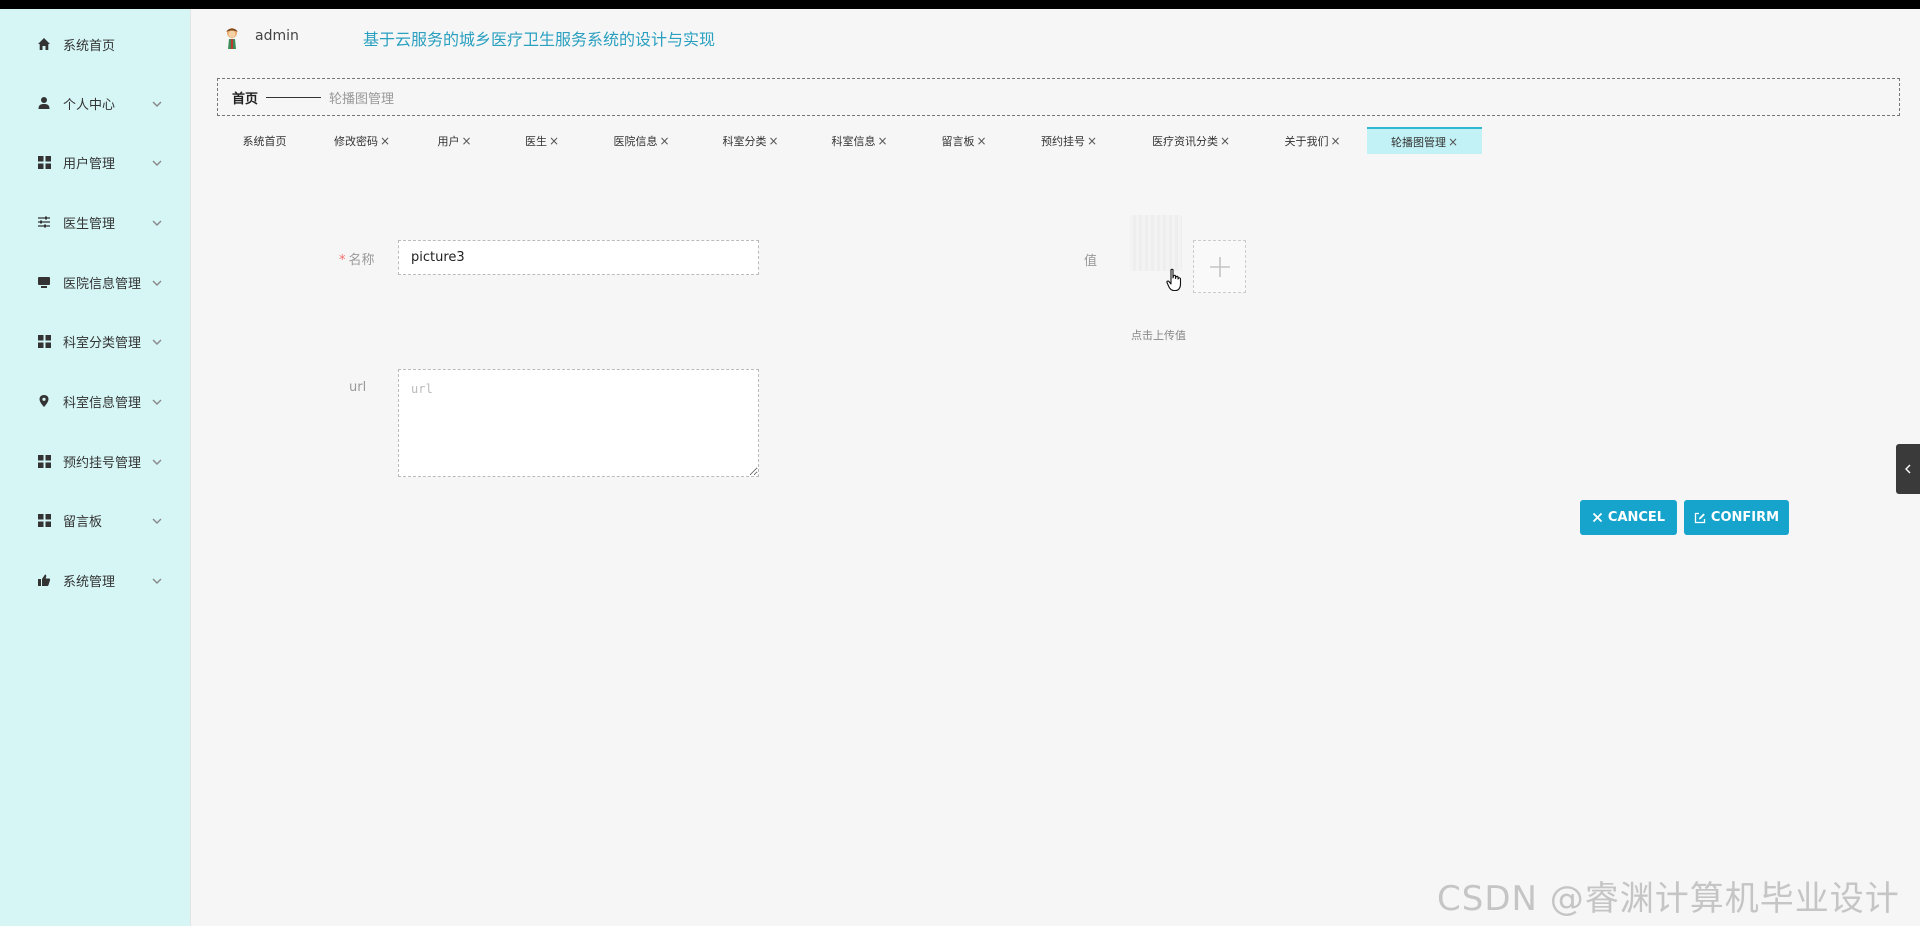 The height and width of the screenshot is (926, 1920). What do you see at coordinates (578, 423) in the screenshot?
I see `url-textarea` at bounding box center [578, 423].